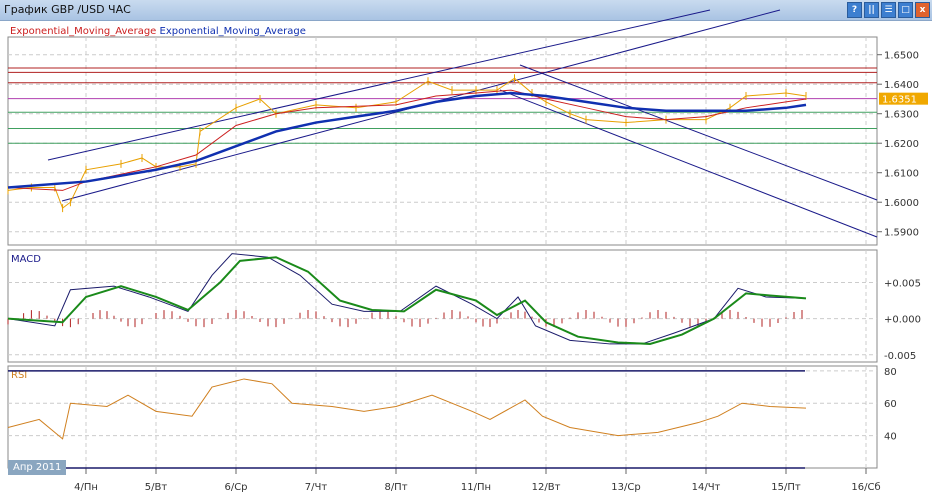  Describe the element at coordinates (890, 437) in the screenshot. I see `y-tick-label: 40` at that location.